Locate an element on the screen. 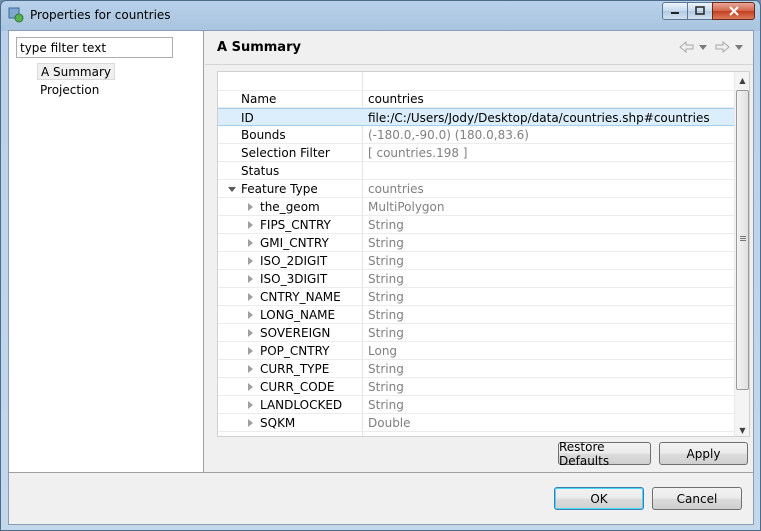 The image size is (761, 531). maximize-icon is located at coordinates (700, 10).